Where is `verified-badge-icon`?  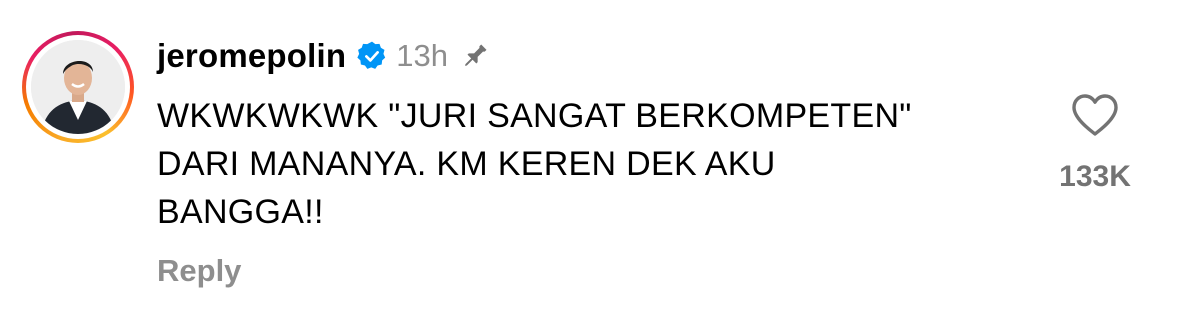 verified-badge-icon is located at coordinates (372, 56).